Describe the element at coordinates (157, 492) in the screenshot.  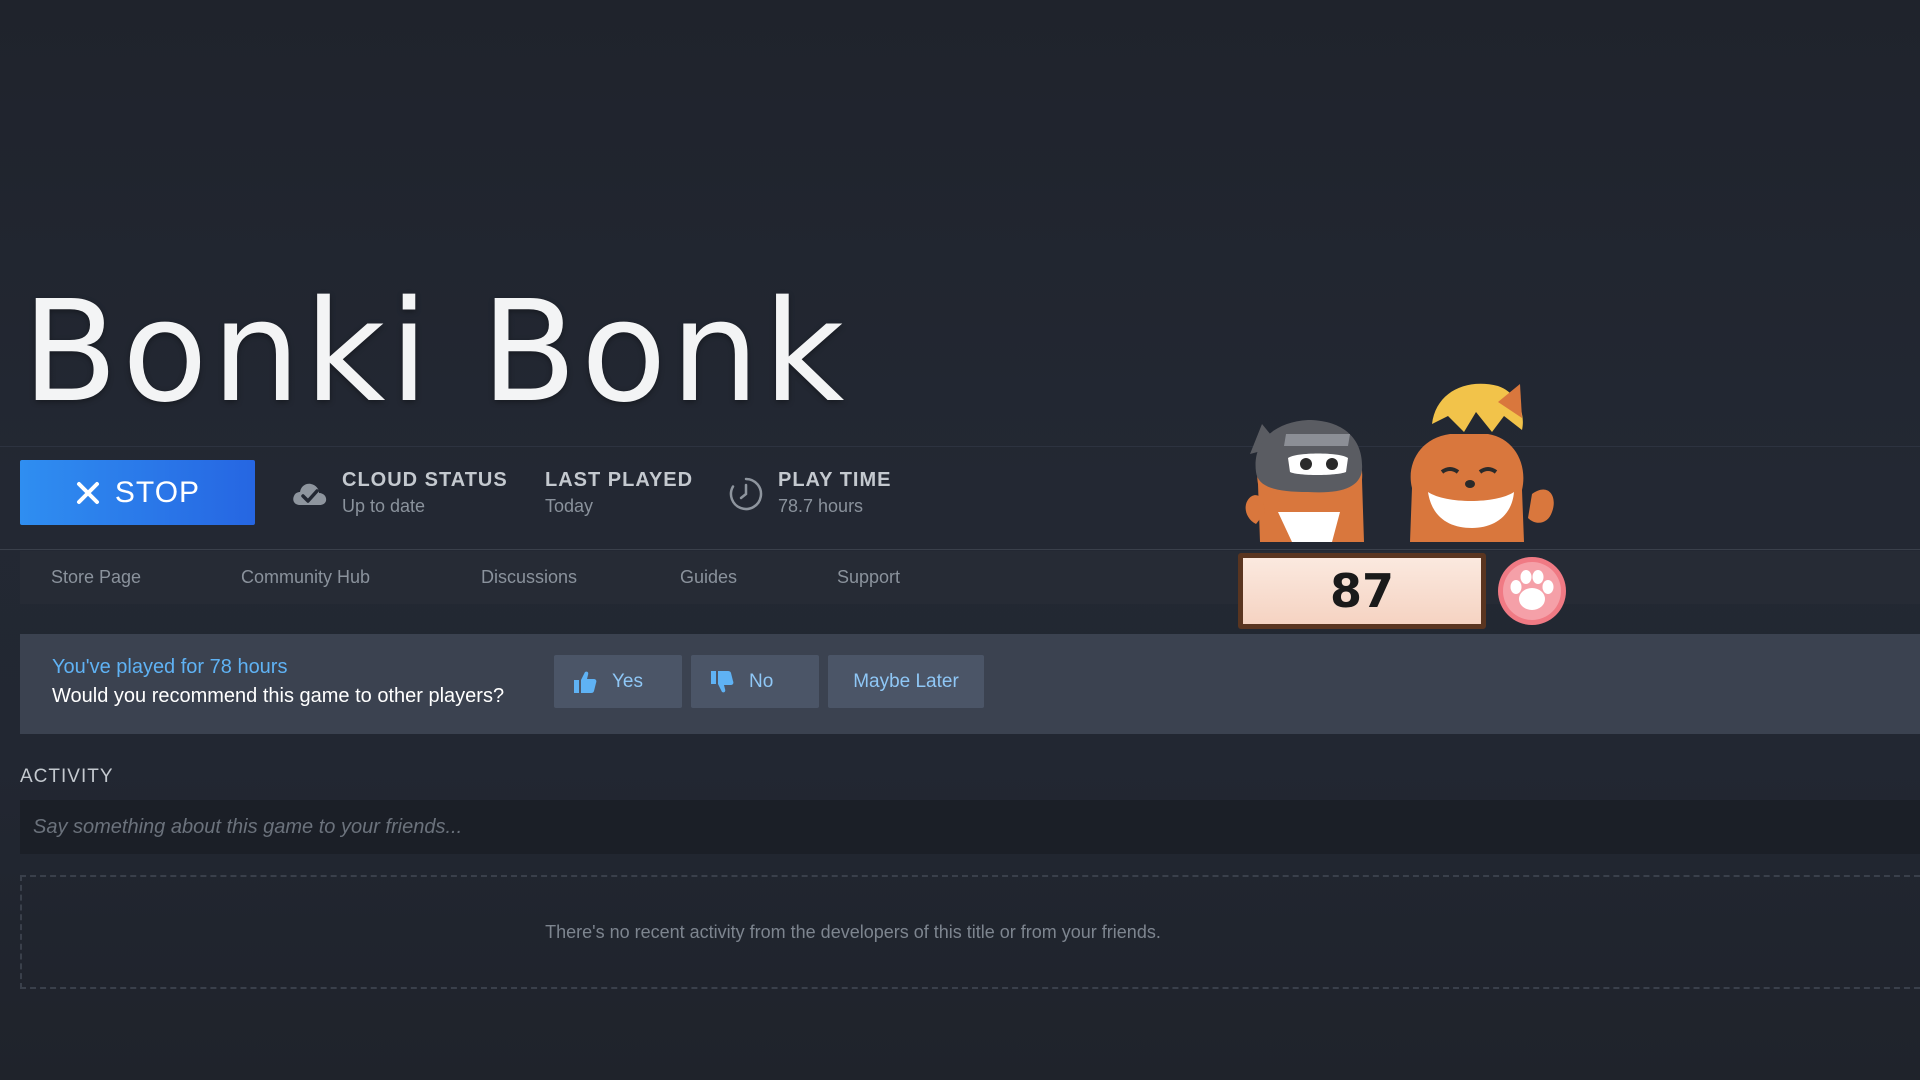
I see `stop-label: STOP` at that location.